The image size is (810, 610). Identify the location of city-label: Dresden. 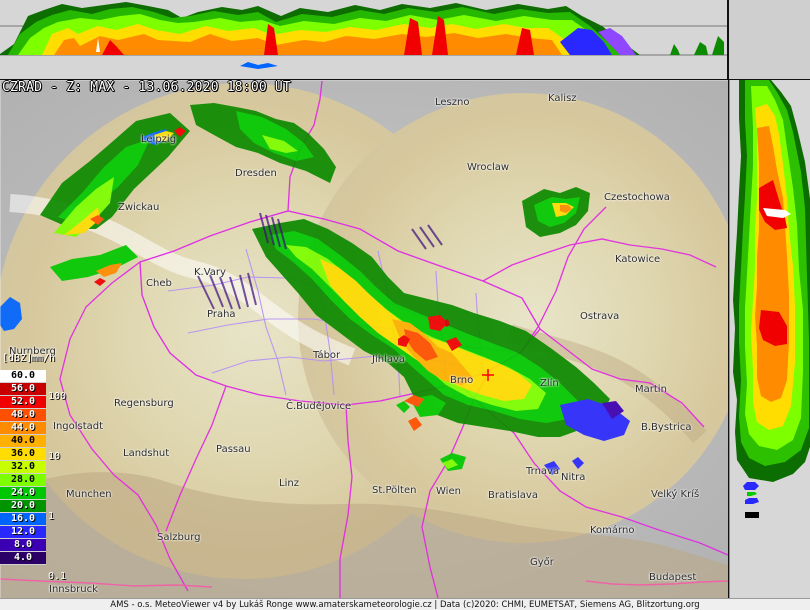
(256, 173).